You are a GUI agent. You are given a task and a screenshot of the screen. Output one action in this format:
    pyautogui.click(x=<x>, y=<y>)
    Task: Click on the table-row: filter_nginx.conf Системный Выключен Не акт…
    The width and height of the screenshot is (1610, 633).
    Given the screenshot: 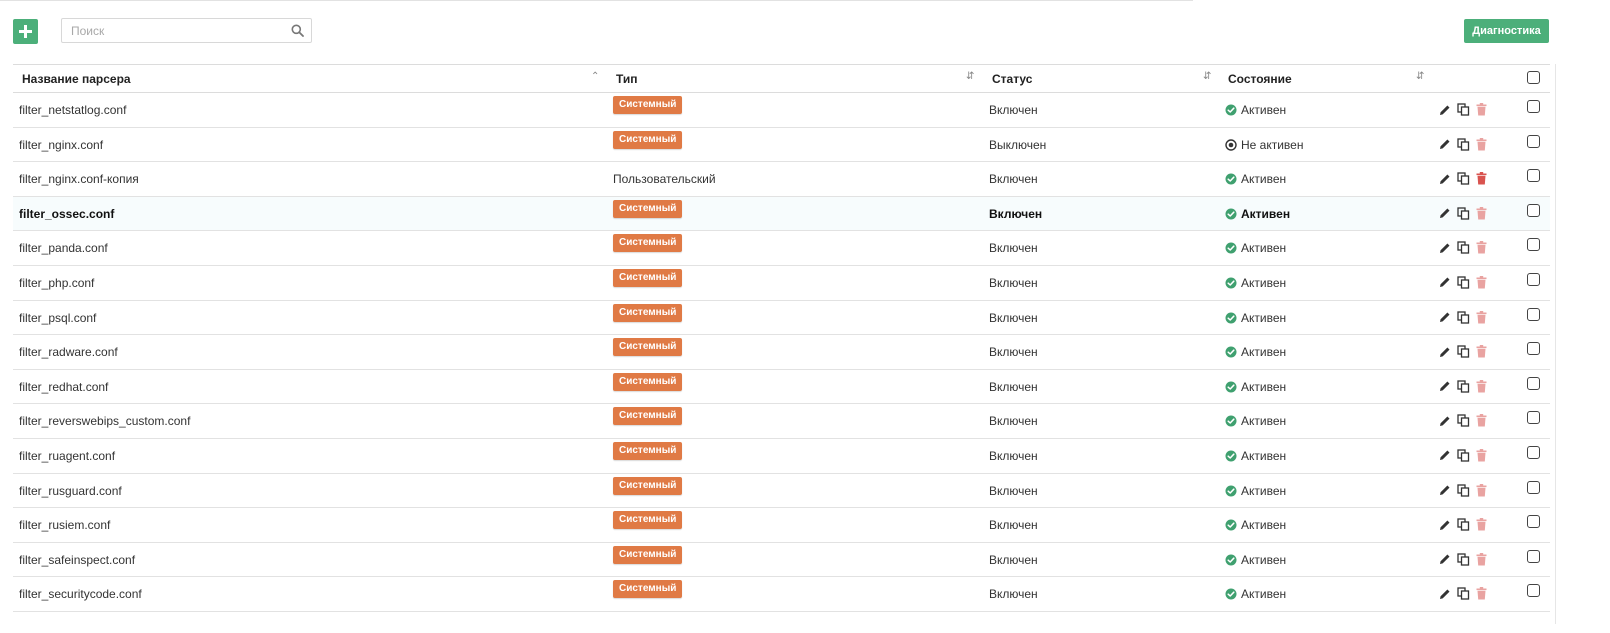 What is the action you would take?
    pyautogui.click(x=781, y=145)
    